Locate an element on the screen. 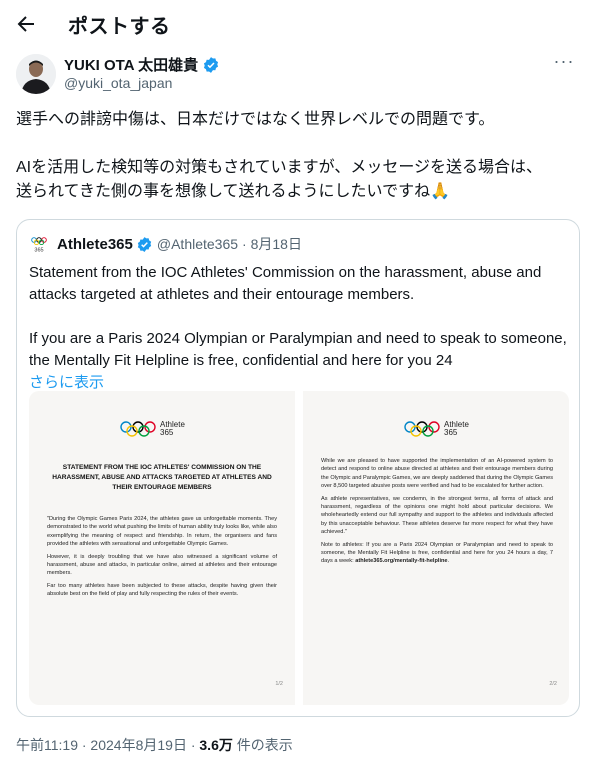 The image size is (592, 769). post-metadata: 午前11:19 · 2024年8月19日 · 3.6万 件の表示 is located at coordinates (154, 745).